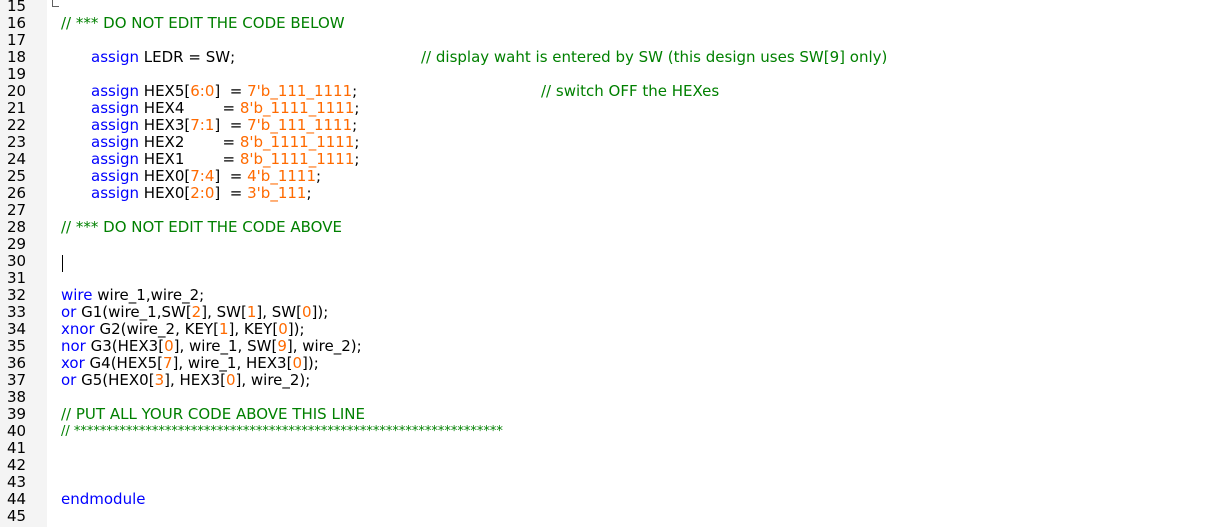 Image resolution: width=1212 pixels, height=527 pixels. What do you see at coordinates (324, 346) in the screenshot?
I see `code-text: ], wire_2);` at bounding box center [324, 346].